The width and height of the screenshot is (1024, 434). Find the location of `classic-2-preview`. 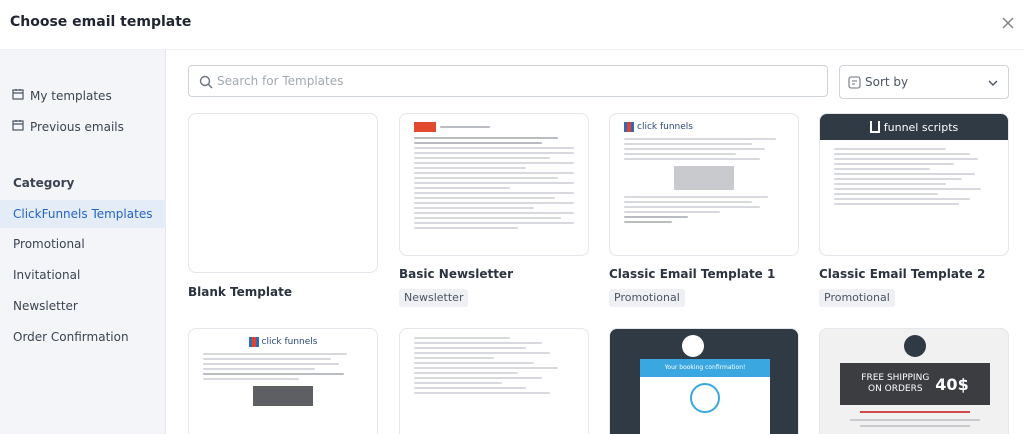

classic-2-preview is located at coordinates (914, 178).